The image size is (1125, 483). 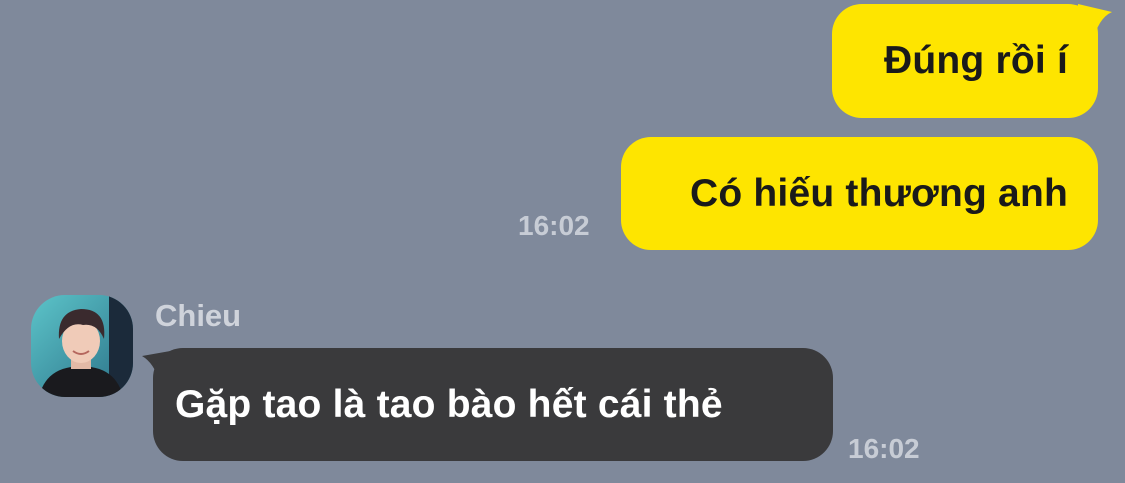 What do you see at coordinates (1095, 24) in the screenshot?
I see `bubble-tail-icon` at bounding box center [1095, 24].